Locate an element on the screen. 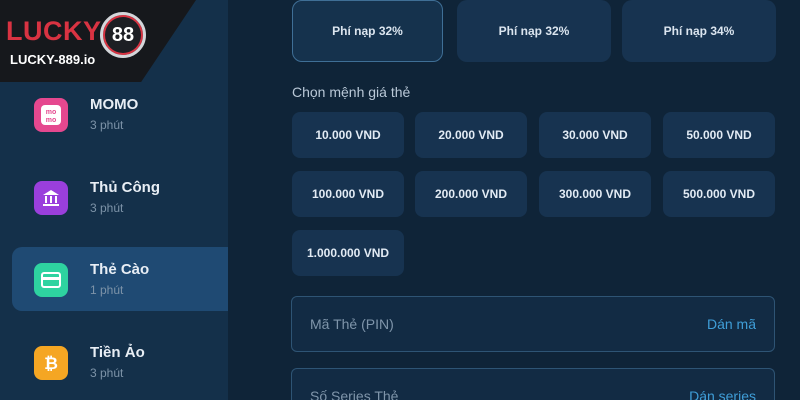 The height and width of the screenshot is (400, 800). bitcoin-icon: ₿ is located at coordinates (51, 363).